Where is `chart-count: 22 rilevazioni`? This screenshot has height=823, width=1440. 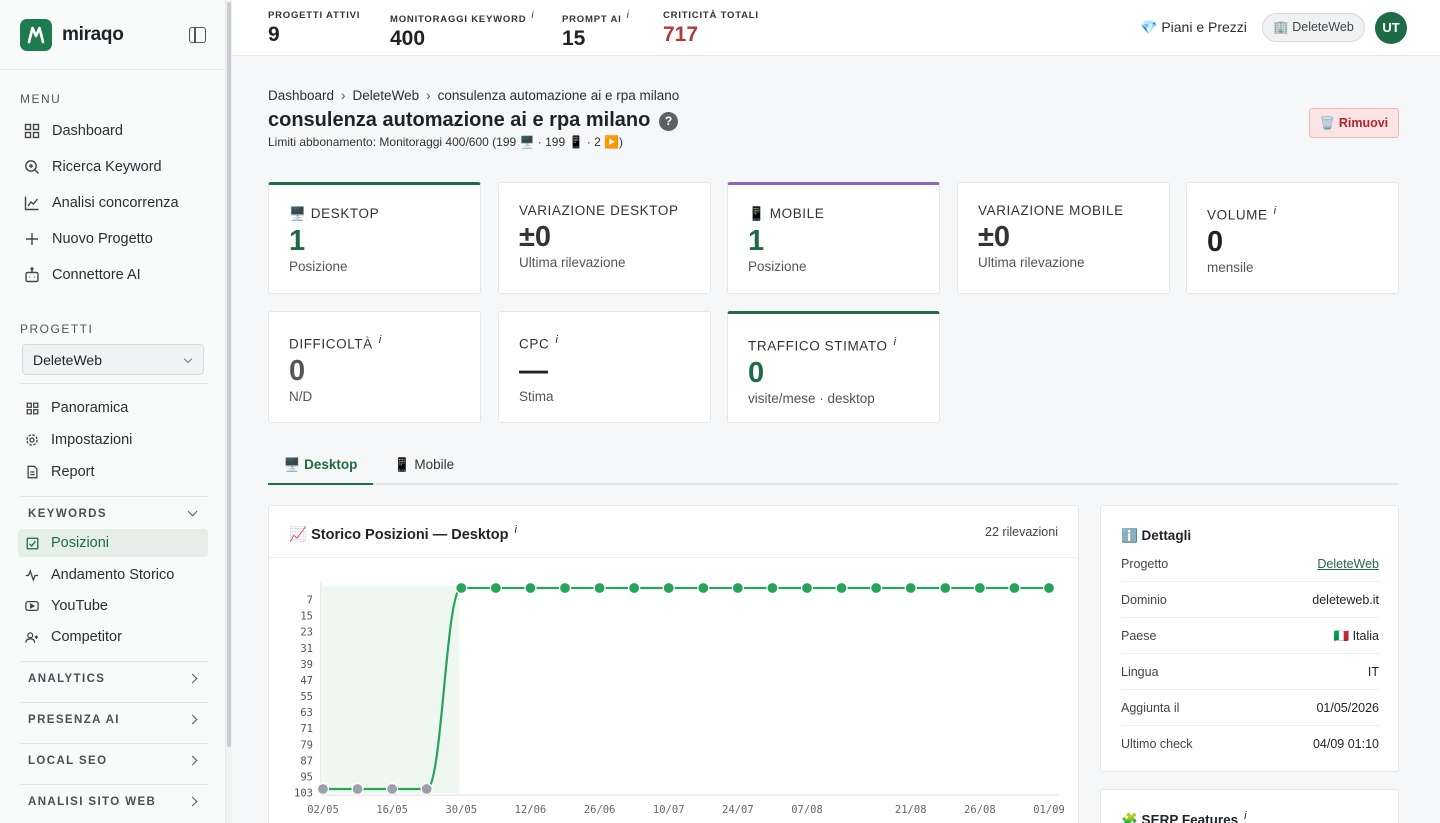
chart-count: 22 rilevazioni is located at coordinates (1021, 532).